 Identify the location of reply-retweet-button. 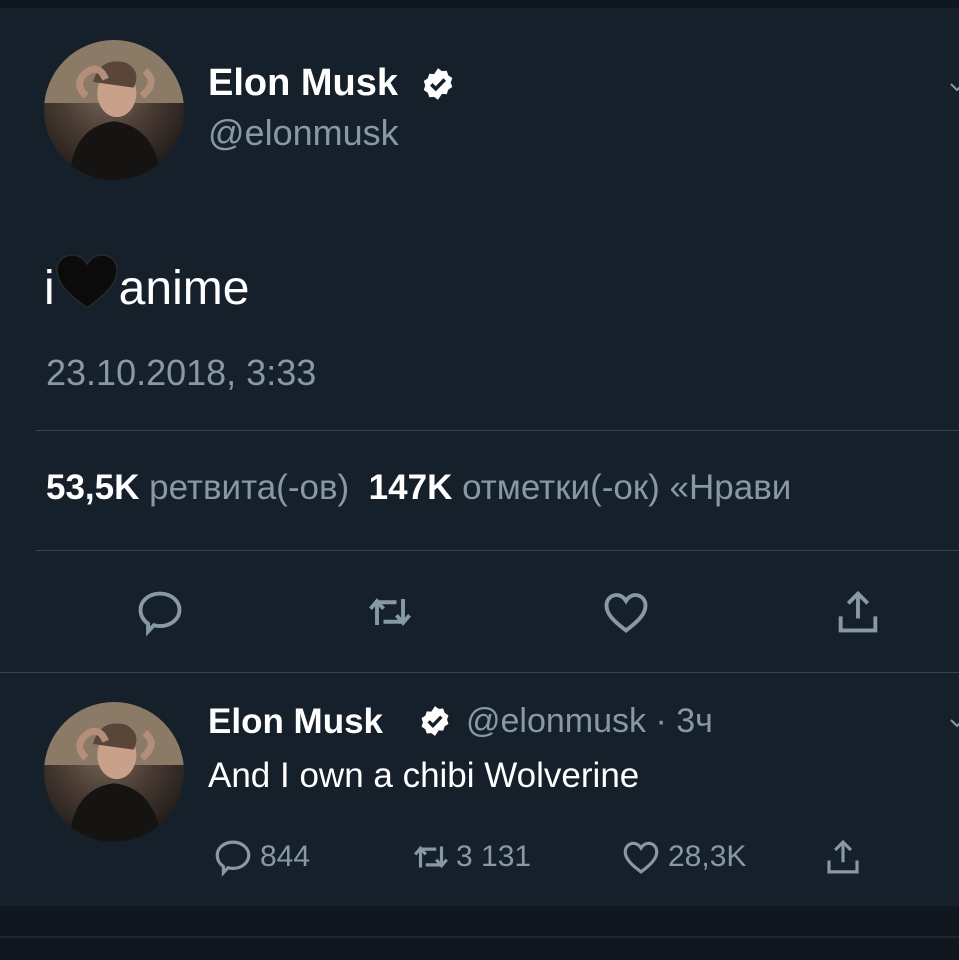
(431, 857).